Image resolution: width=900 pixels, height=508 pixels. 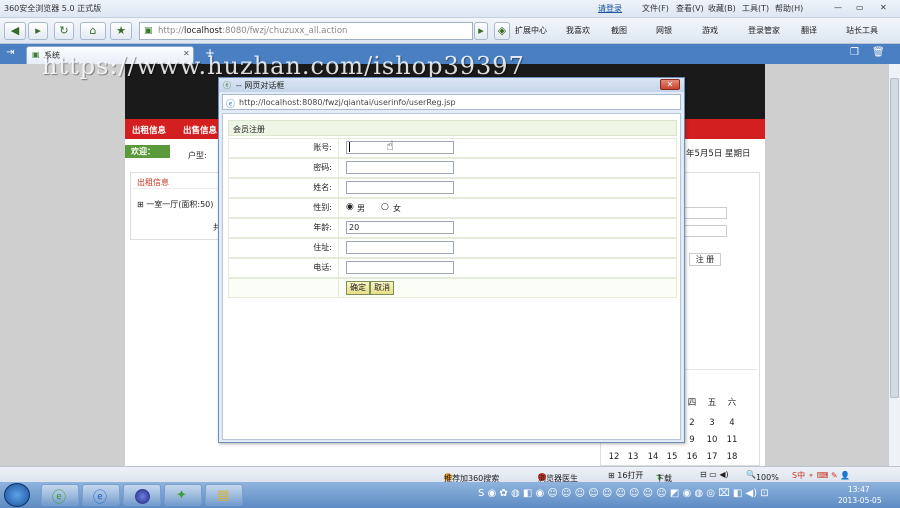 I want to click on favorite-star-button: ★, so click(x=121, y=31).